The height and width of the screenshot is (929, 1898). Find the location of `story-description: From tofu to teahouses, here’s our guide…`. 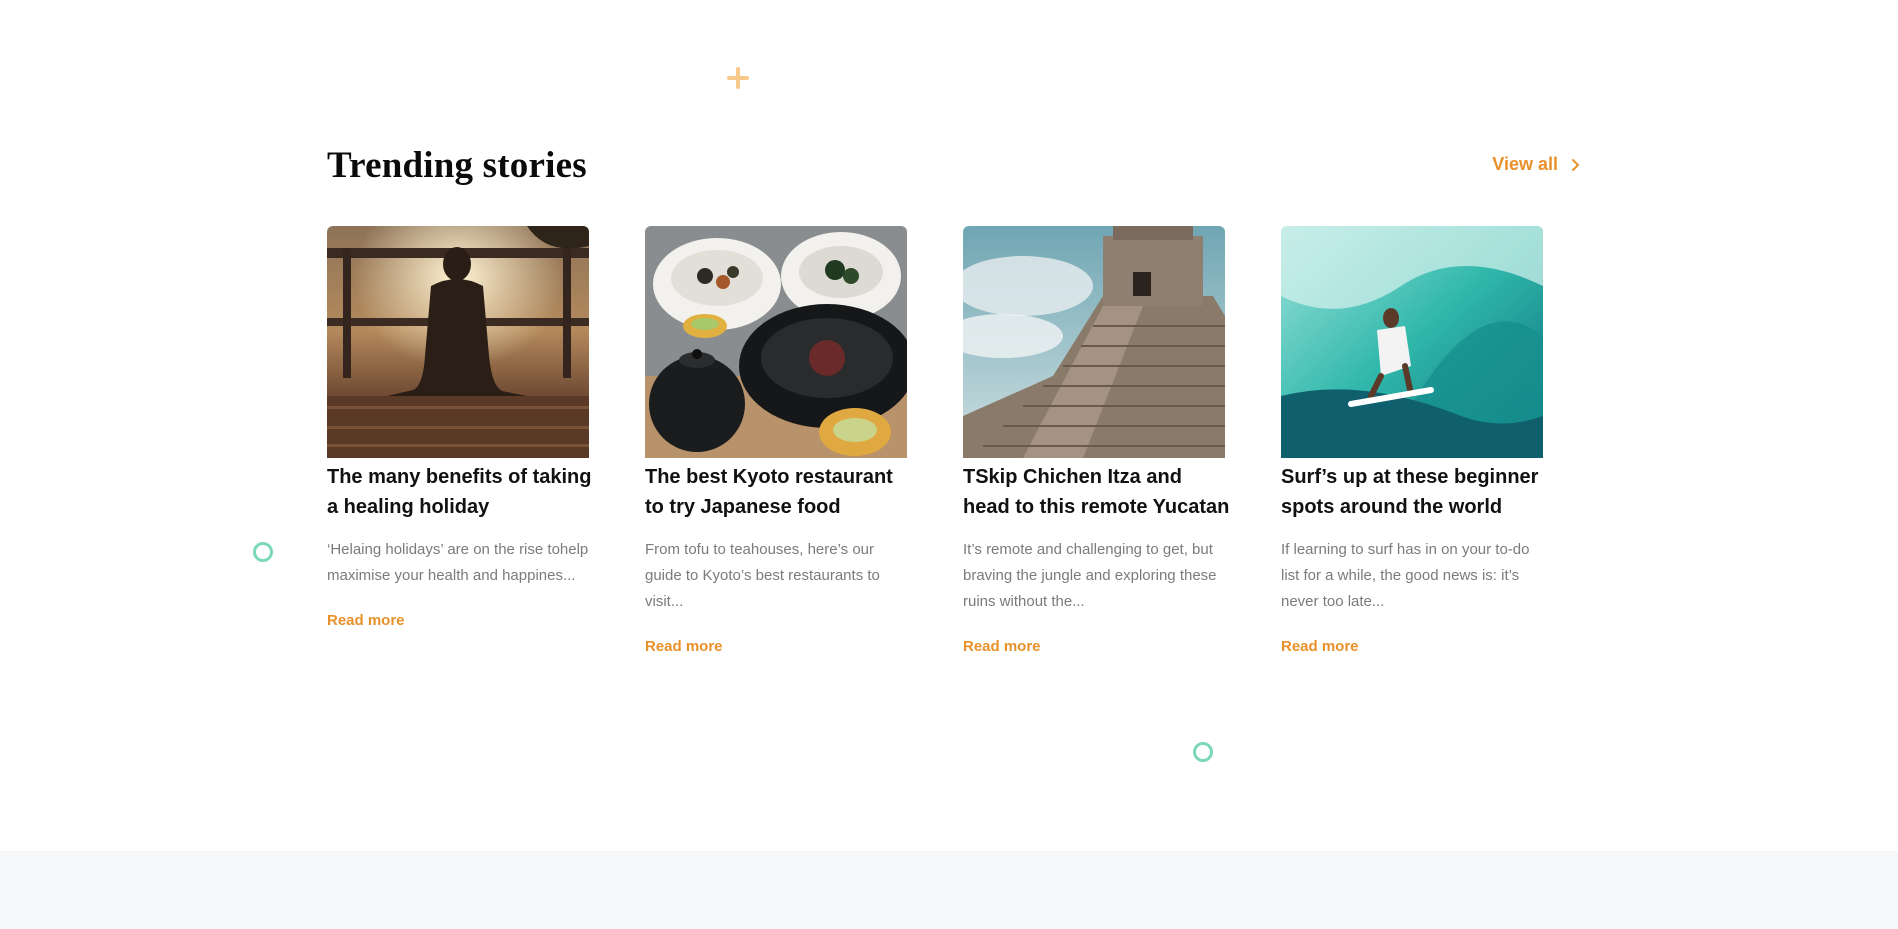

story-description: From tofu to teahouses, here’s our guide… is located at coordinates (762, 575).